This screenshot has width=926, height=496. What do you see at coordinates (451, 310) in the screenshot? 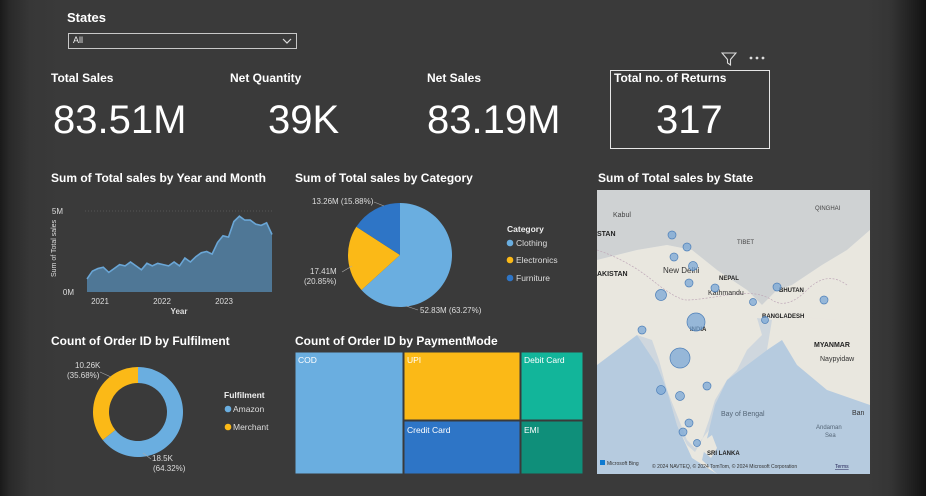
I see `pie-label-clothing: 52.83M (63.27%)` at bounding box center [451, 310].